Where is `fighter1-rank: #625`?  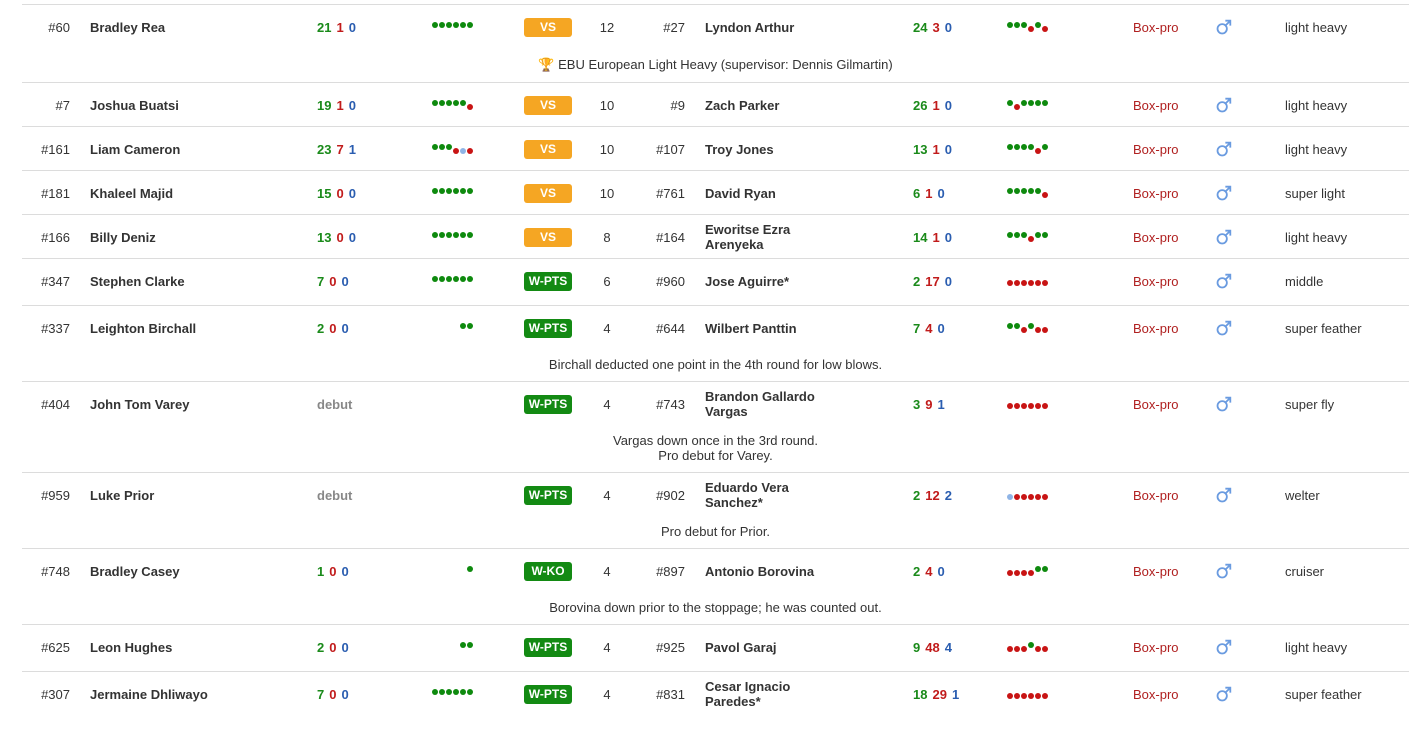 fighter1-rank: #625 is located at coordinates (55, 647).